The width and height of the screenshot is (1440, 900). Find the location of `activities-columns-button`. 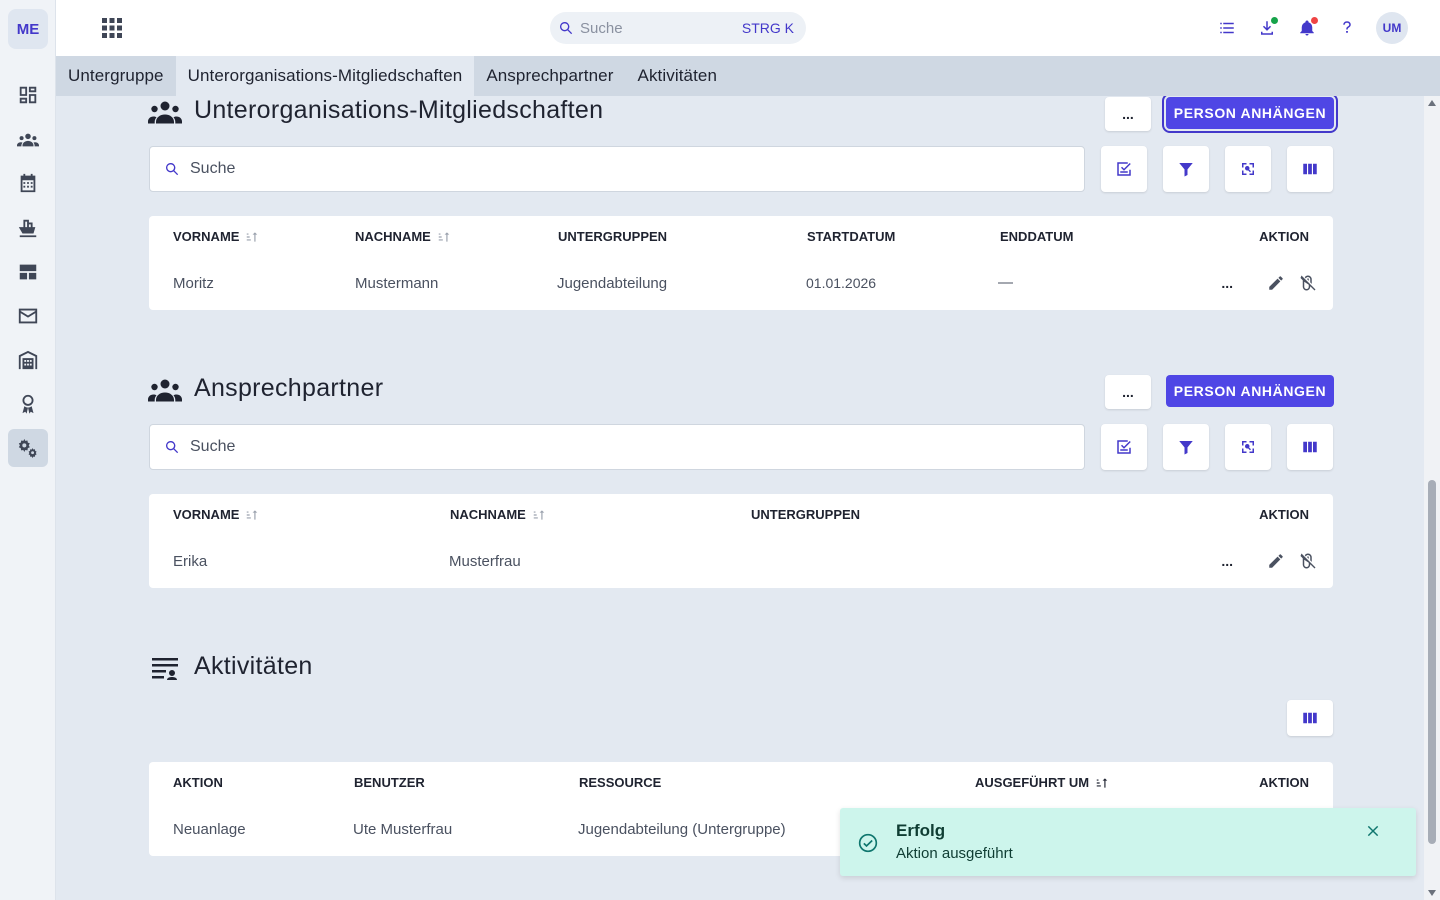

activities-columns-button is located at coordinates (1310, 718).